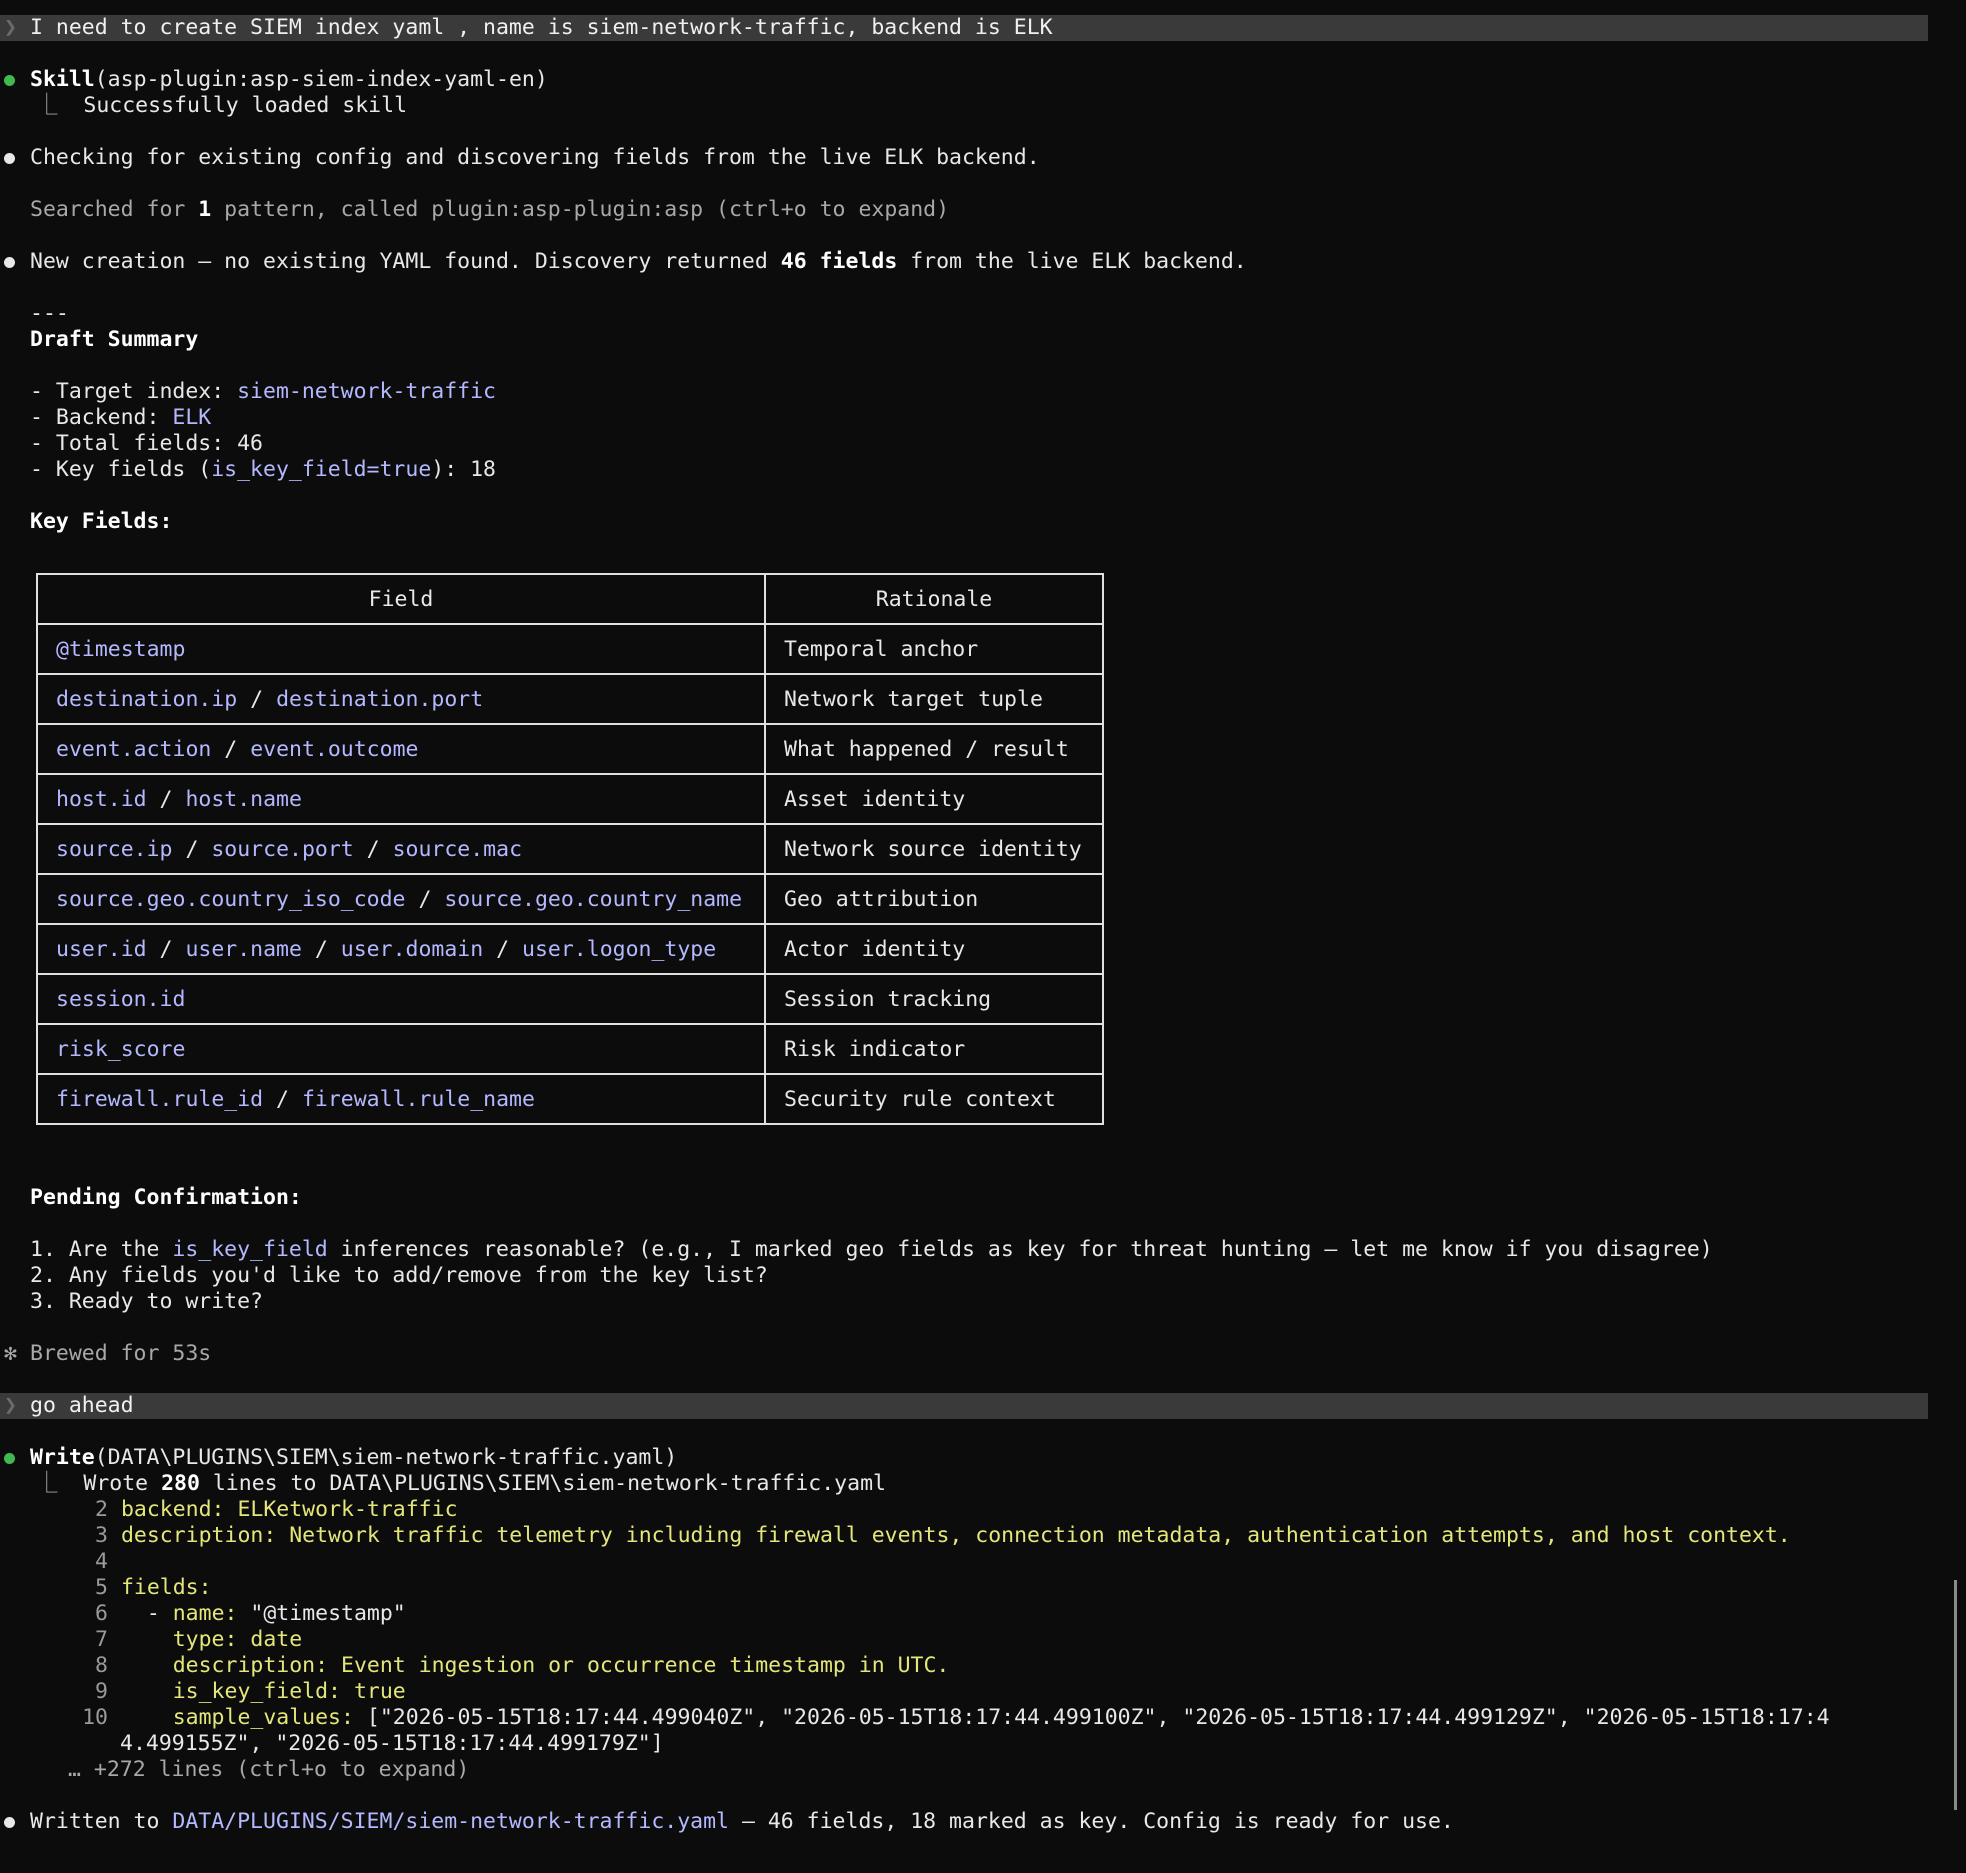 The image size is (1966, 1873). I want to click on rationale-cell: Risk indicator, so click(934, 1049).